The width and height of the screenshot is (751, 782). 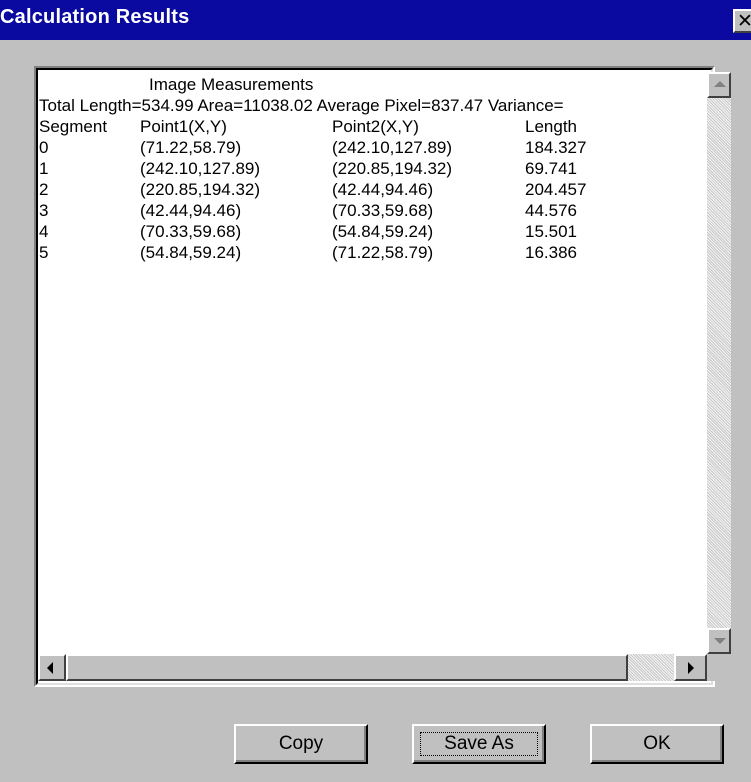 What do you see at coordinates (551, 231) in the screenshot?
I see `length-cell: 15.501` at bounding box center [551, 231].